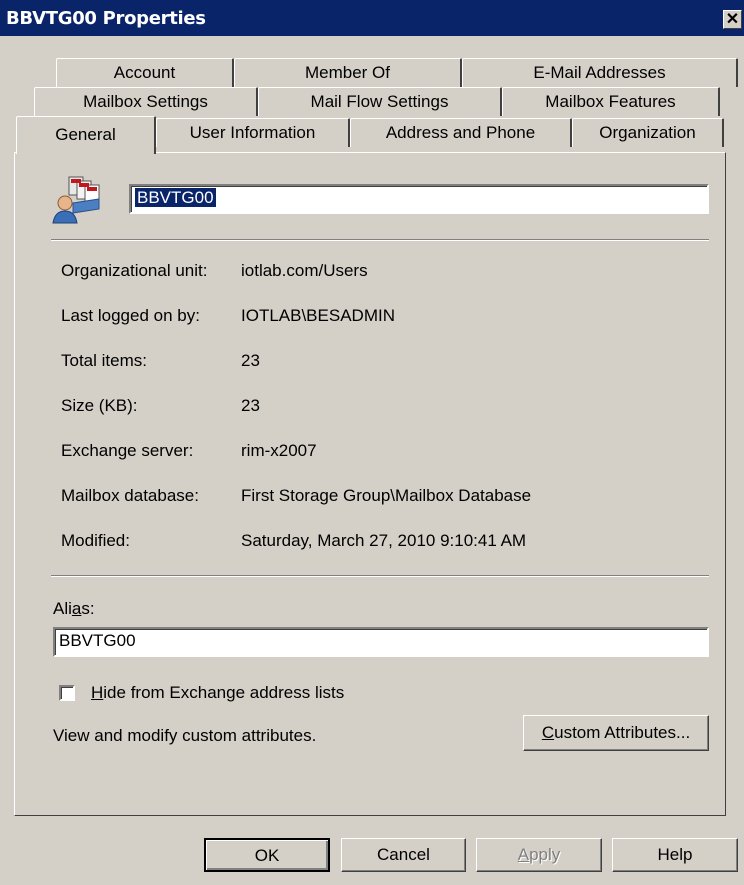 Image resolution: width=744 pixels, height=885 pixels. I want to click on tab-label: Mailbox Settings, so click(145, 101).